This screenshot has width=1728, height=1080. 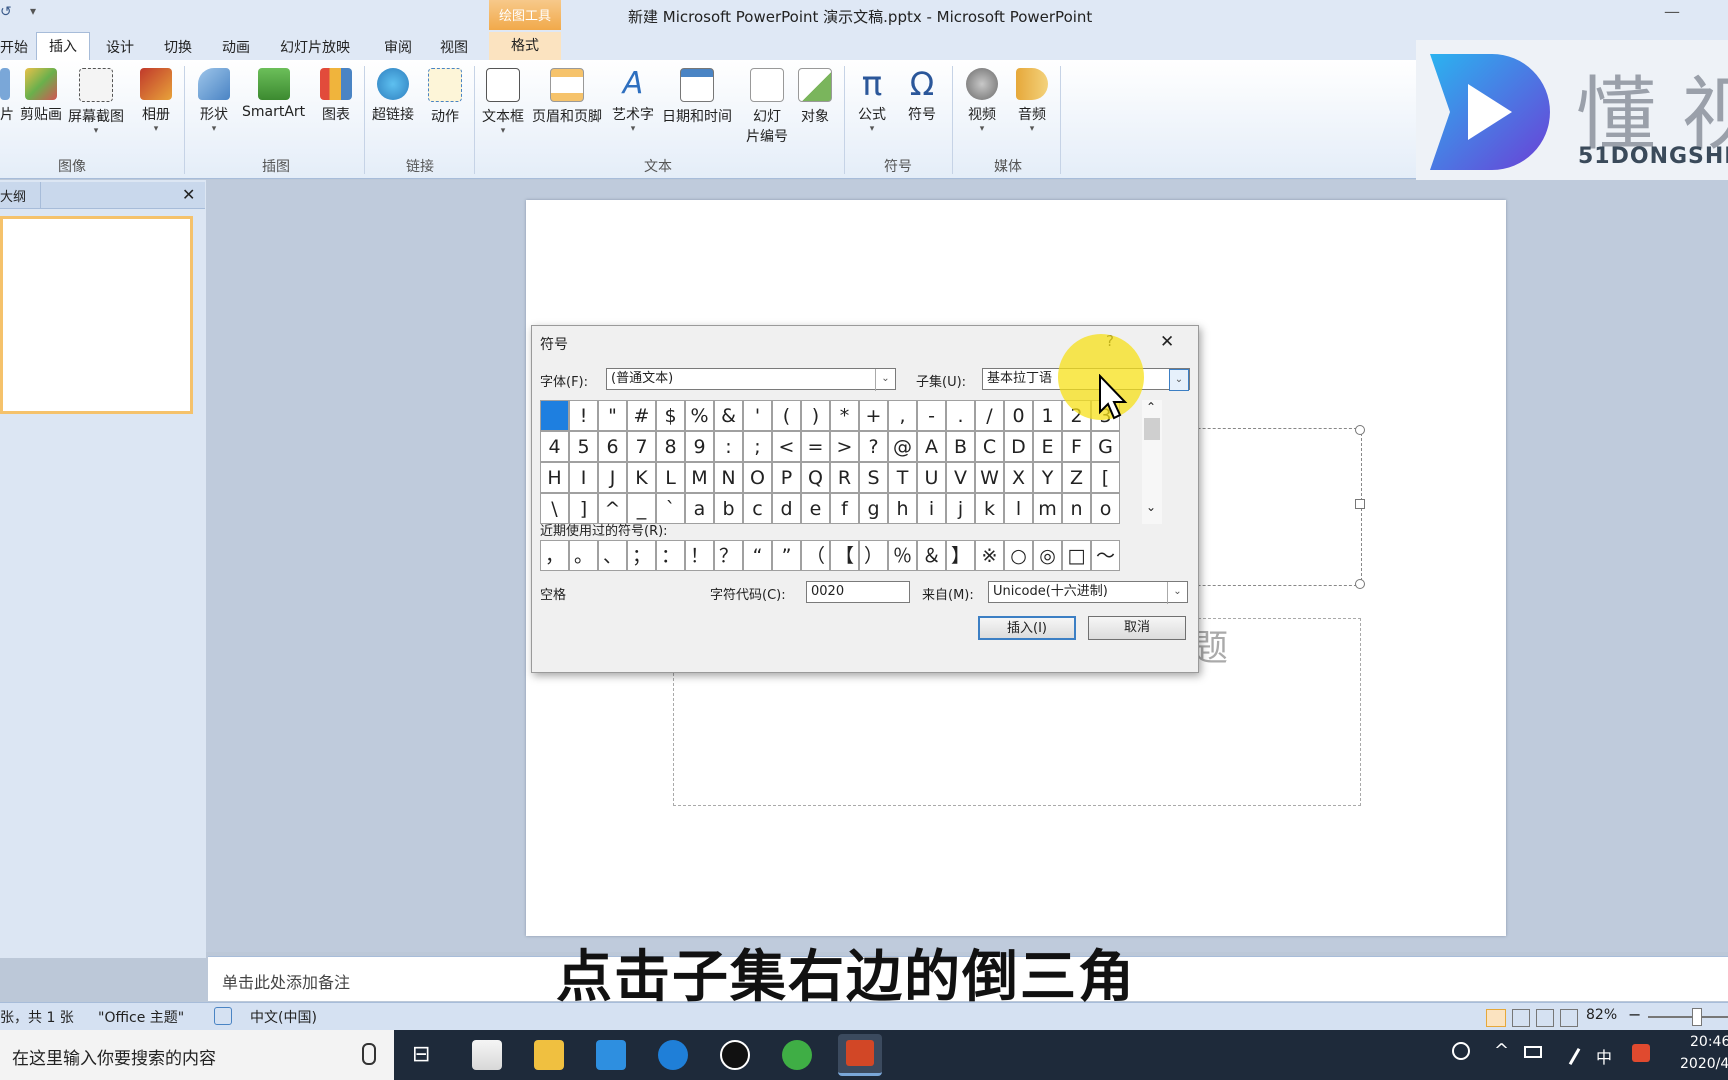 What do you see at coordinates (699, 508) in the screenshot?
I see `symbol-cell: a` at bounding box center [699, 508].